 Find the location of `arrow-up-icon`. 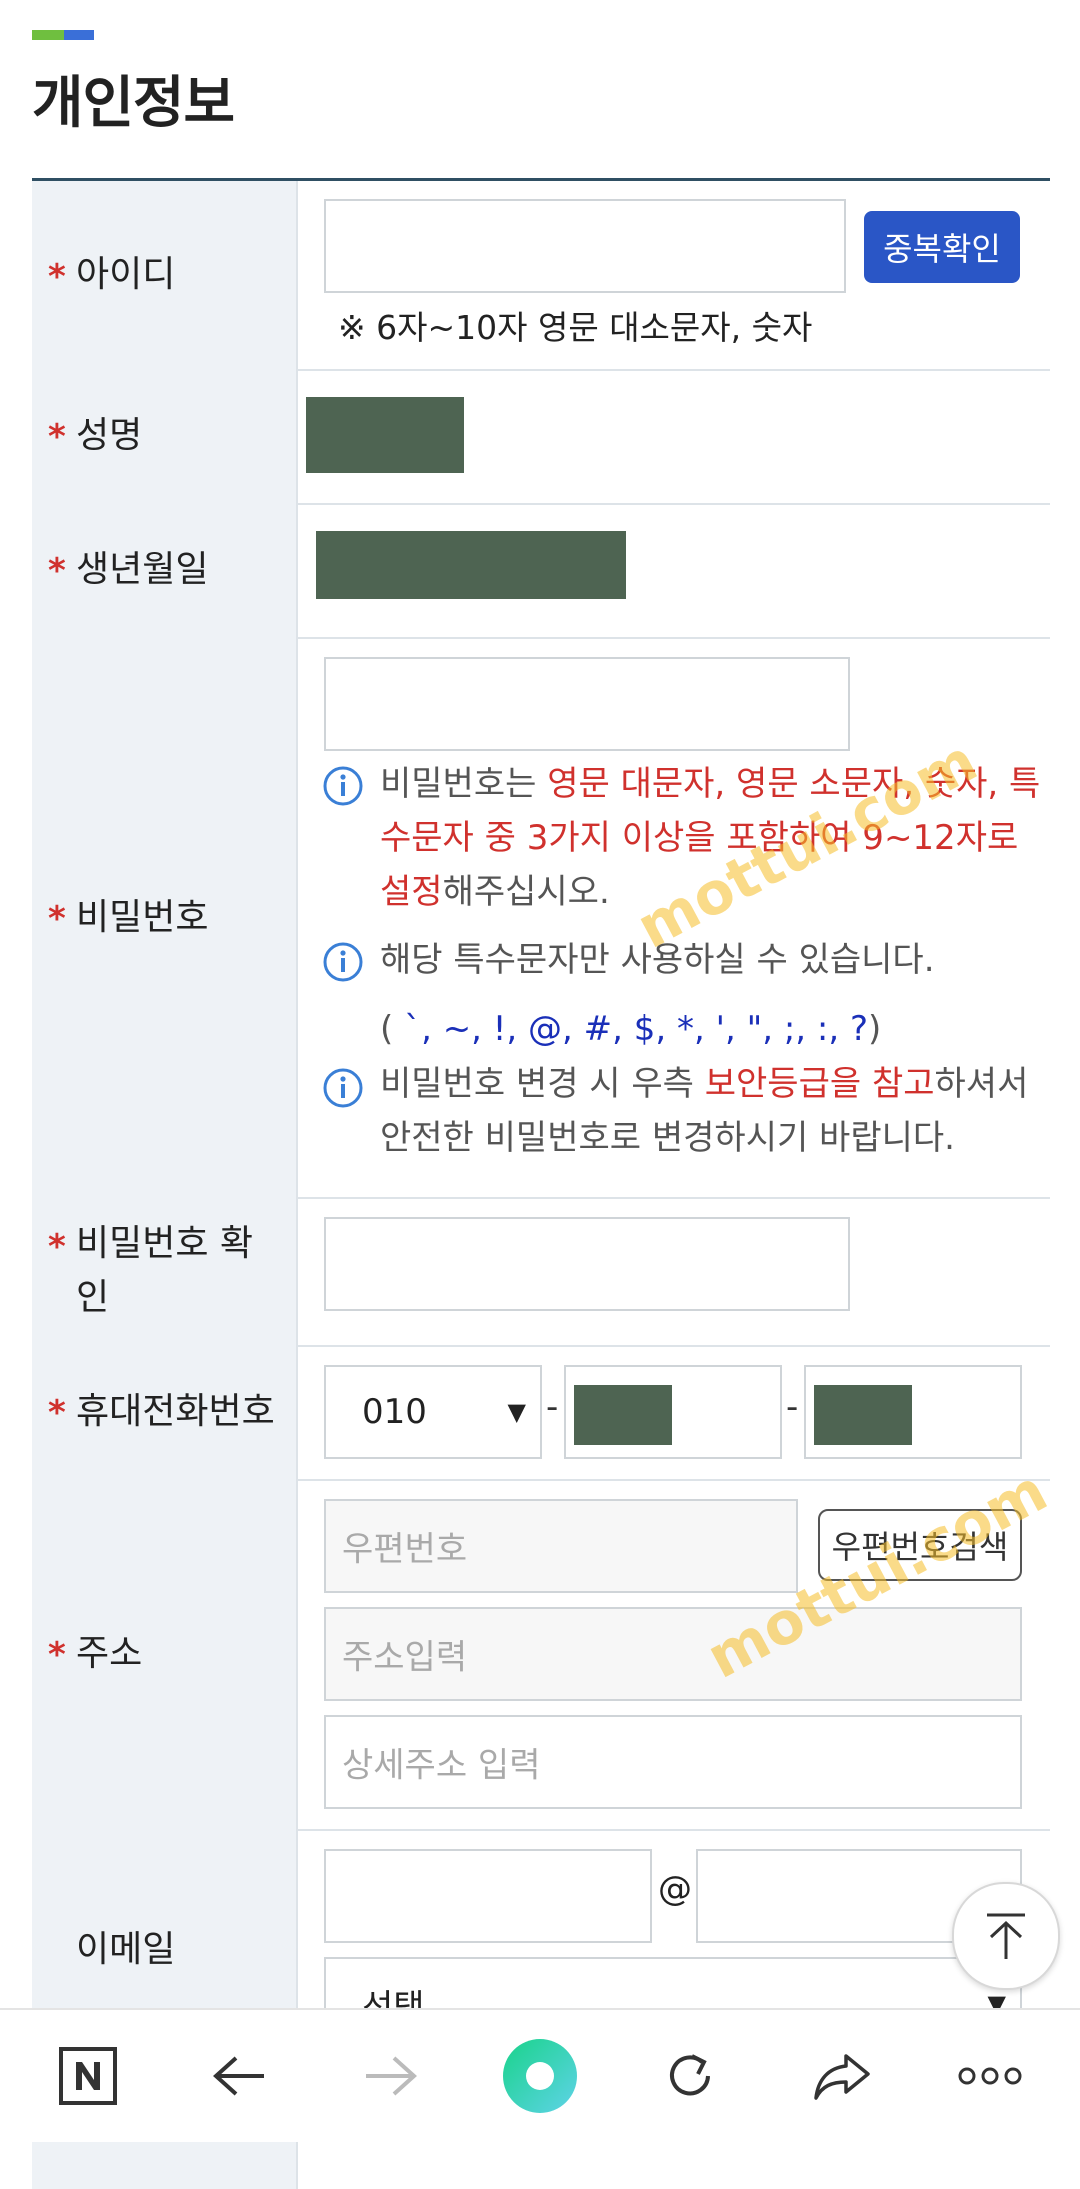

arrow-up-icon is located at coordinates (1006, 1936).